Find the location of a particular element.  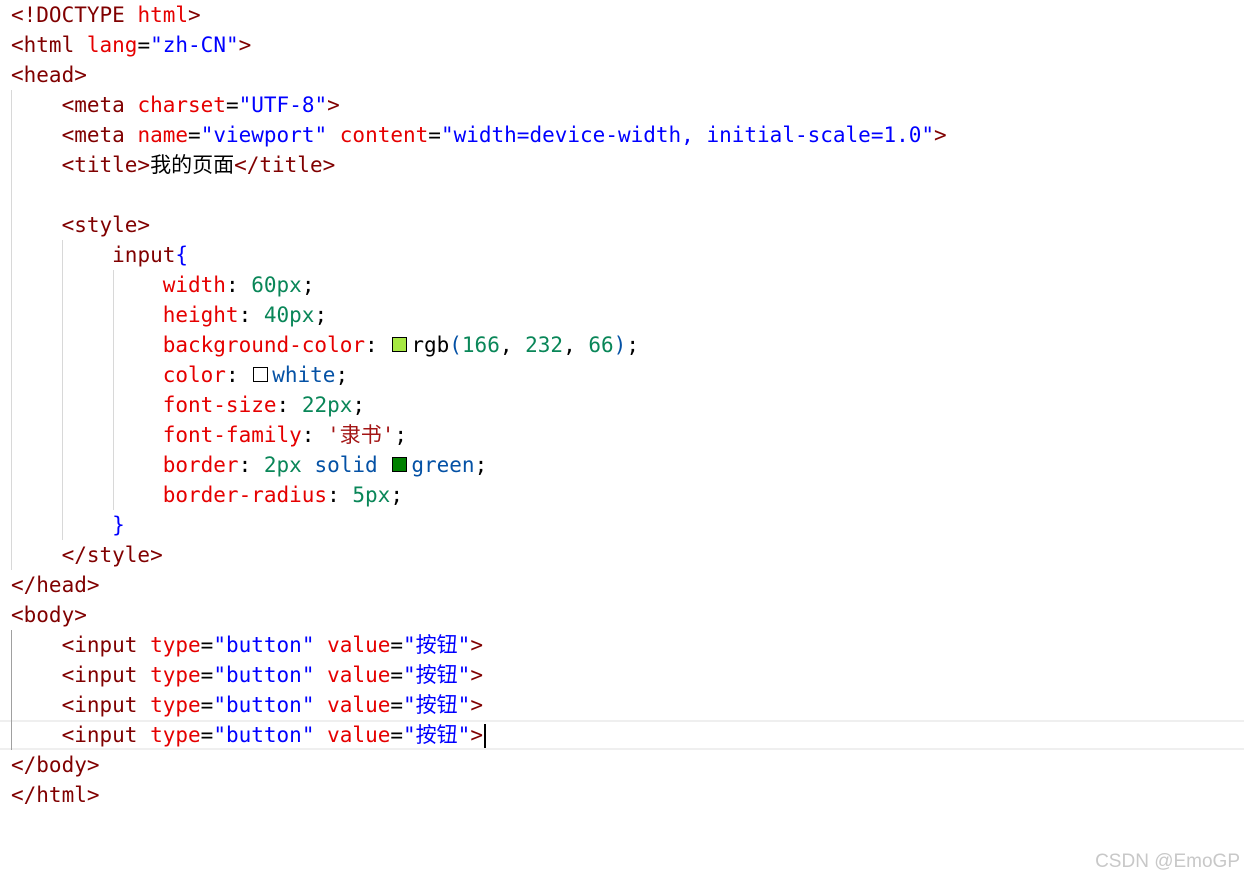

code-token: background-color is located at coordinates (264, 345).